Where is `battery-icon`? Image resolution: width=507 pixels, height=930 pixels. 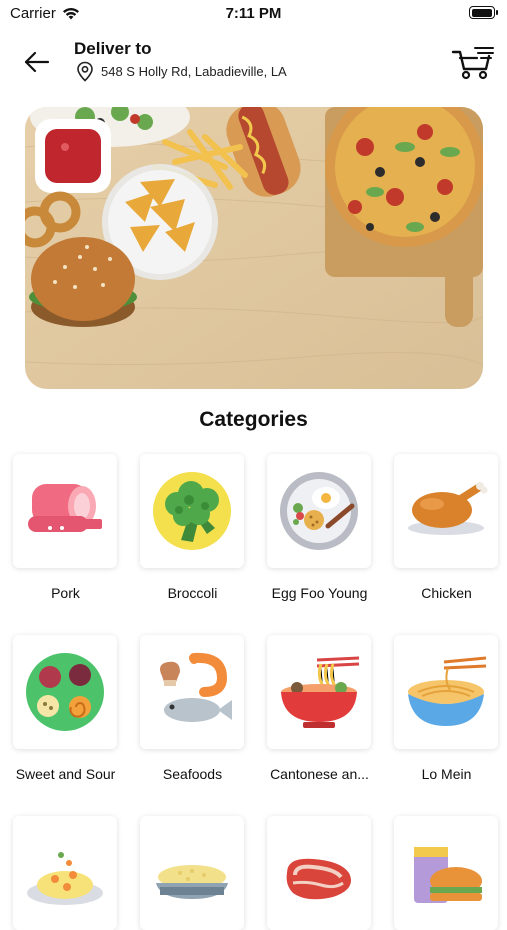 battery-icon is located at coordinates (483, 12).